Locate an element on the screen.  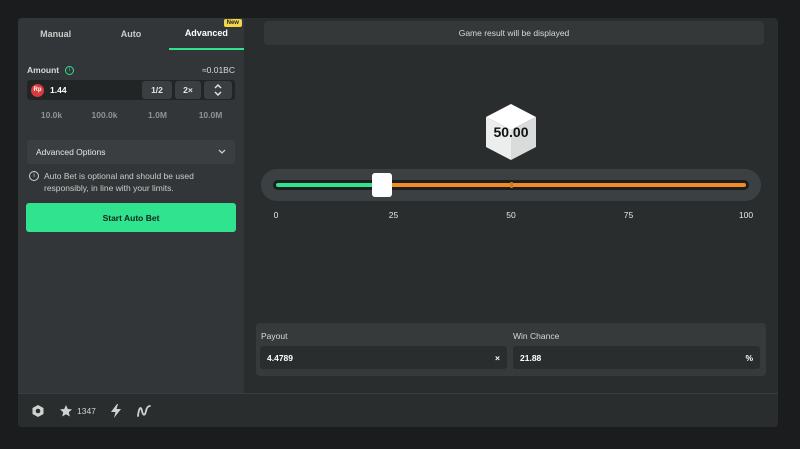
lightning-icon is located at coordinates (115, 410).